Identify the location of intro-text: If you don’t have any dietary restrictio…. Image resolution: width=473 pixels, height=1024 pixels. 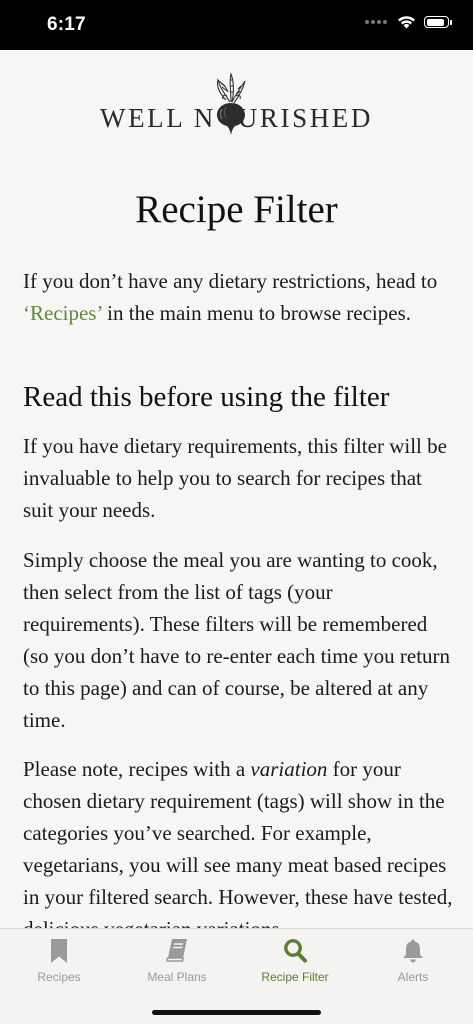
(238, 297).